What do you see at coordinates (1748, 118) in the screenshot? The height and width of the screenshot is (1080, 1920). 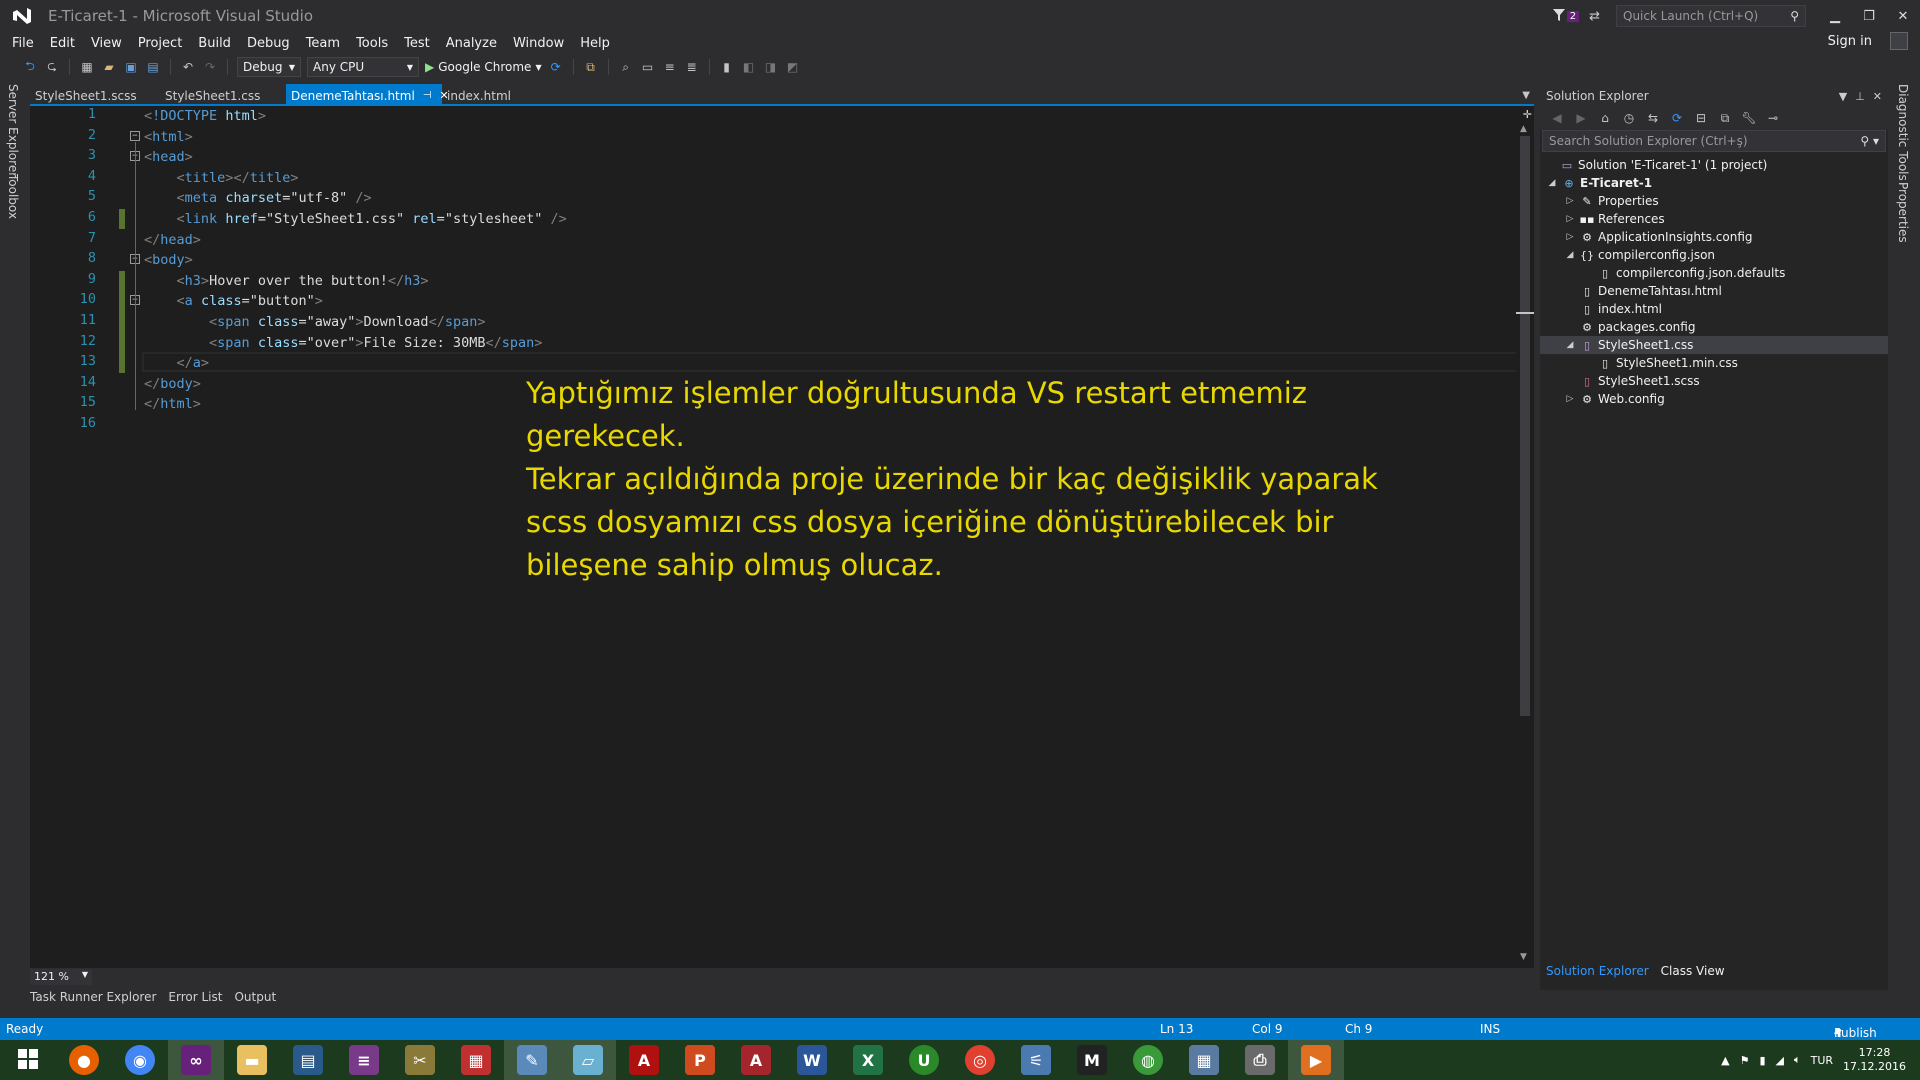 I see `properties-wrench-icon: 🔧︎` at bounding box center [1748, 118].